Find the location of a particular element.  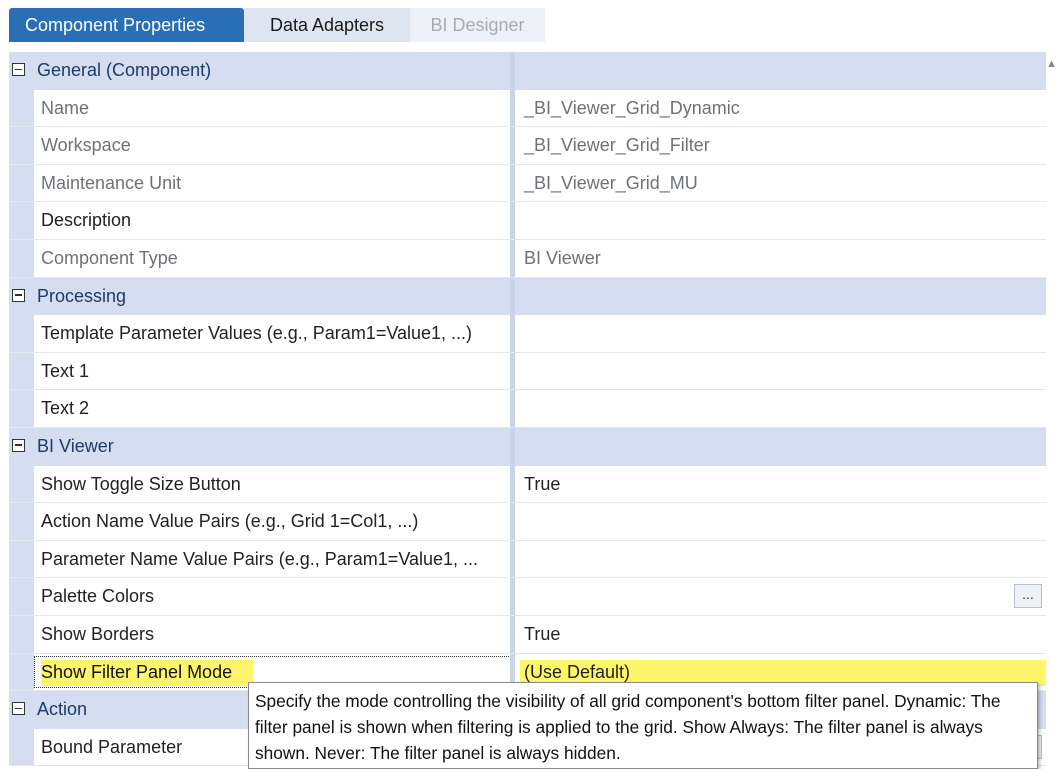

property-name: Component Type is located at coordinates (109, 257).